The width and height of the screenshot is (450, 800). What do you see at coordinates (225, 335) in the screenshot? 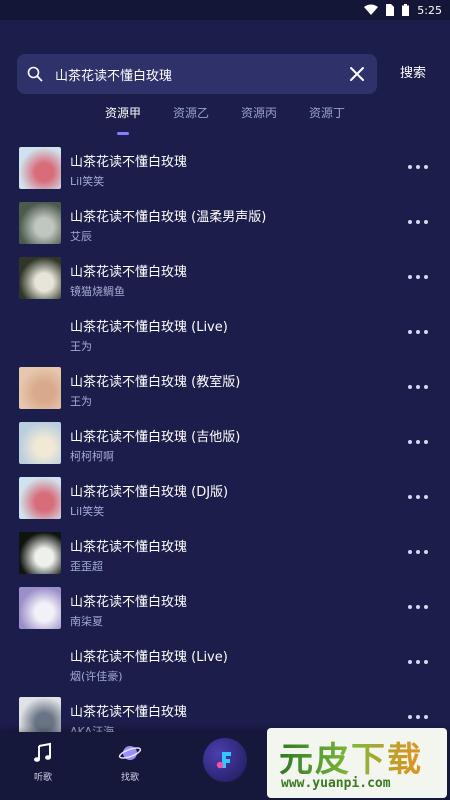
I see `song-row: 山茶花读不懂白玫瑰 (Live) 王为` at bounding box center [225, 335].